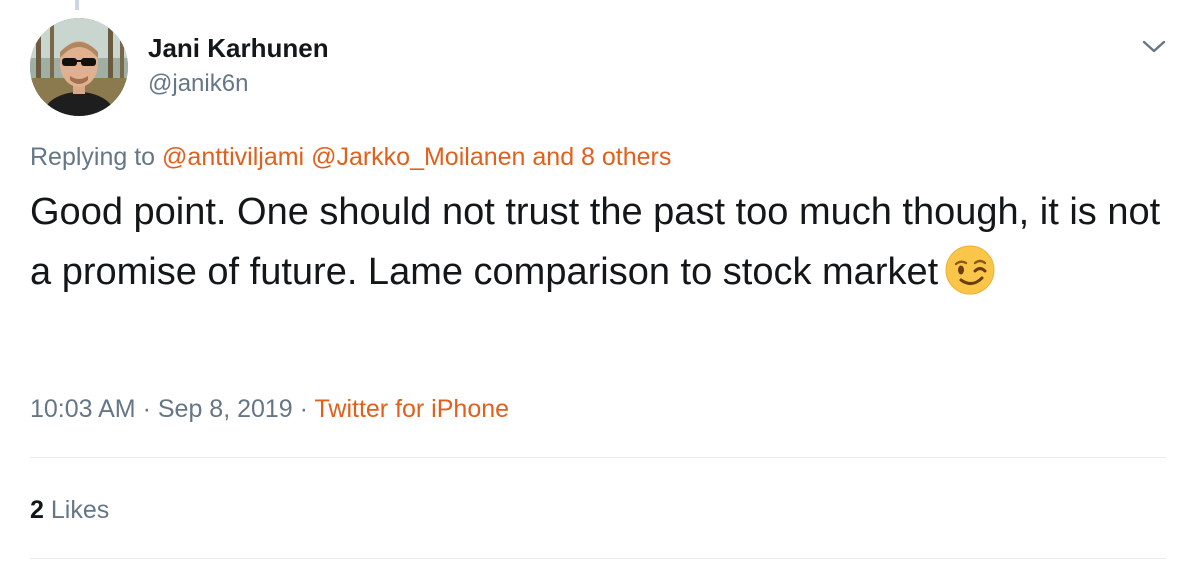 The height and width of the screenshot is (580, 1198). I want to click on tweet-date: Sep 8, 2019, so click(225, 409).